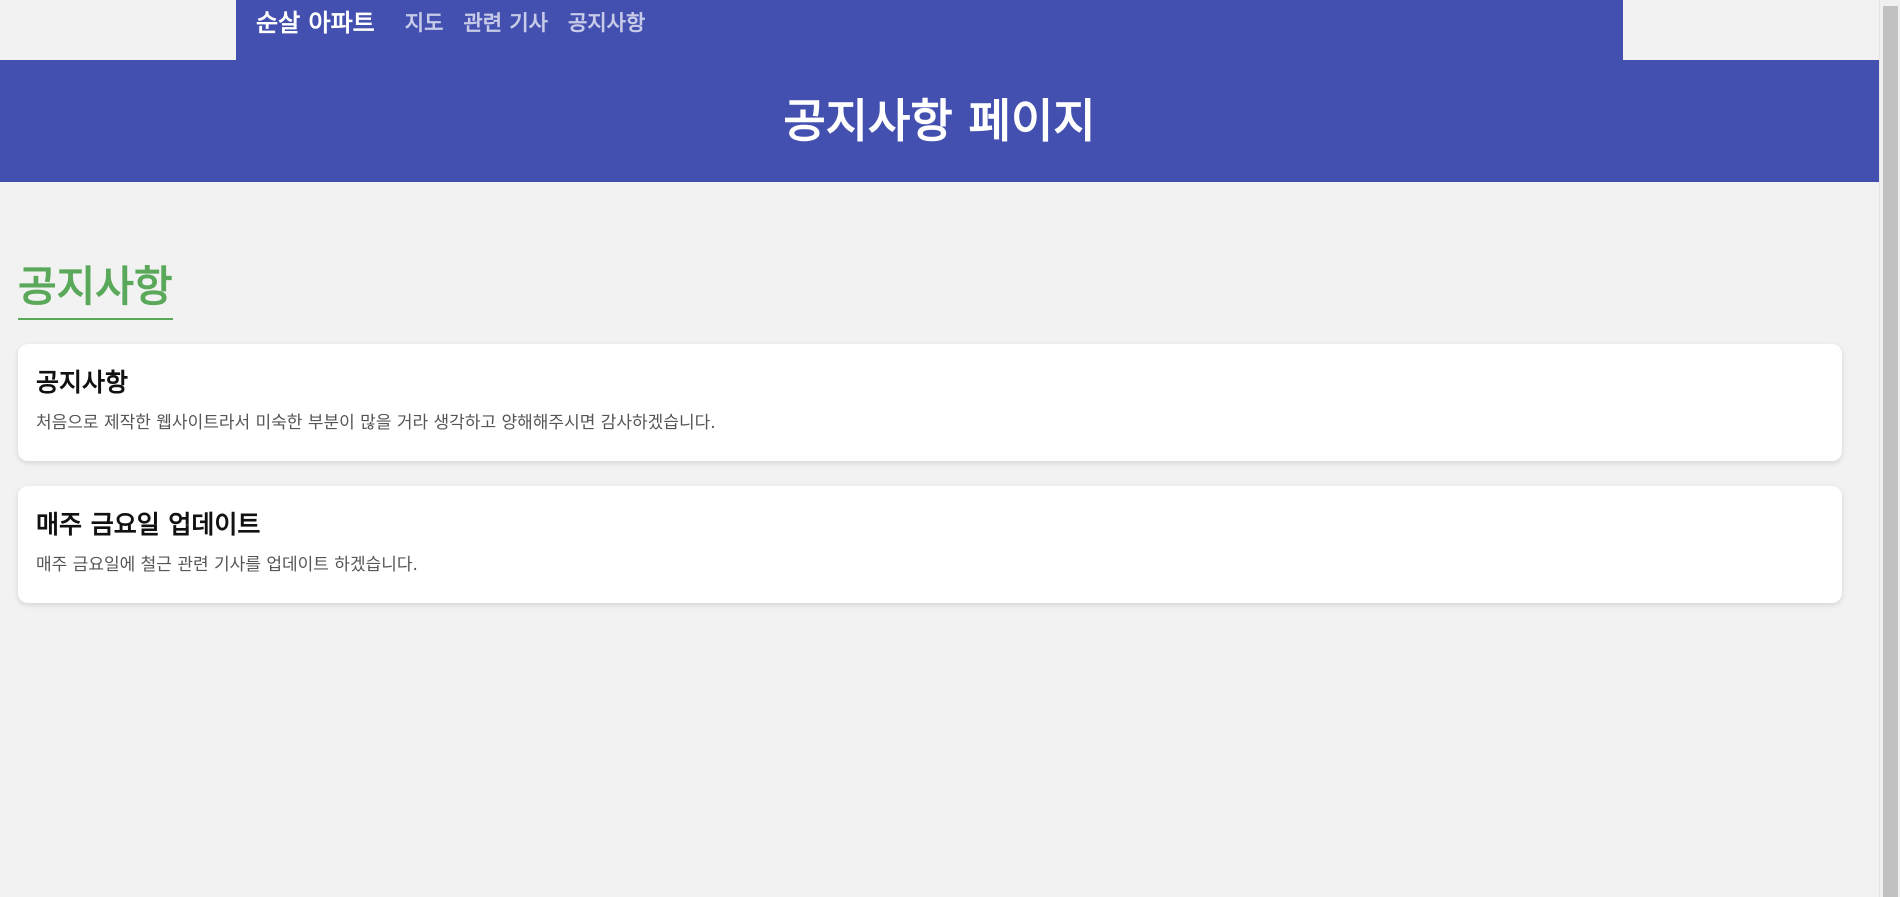 The width and height of the screenshot is (1900, 897). What do you see at coordinates (227, 565) in the screenshot?
I see `notice-body: 매주 금요일에 철근 관련 기사를 업데이트 하겠습니다.` at bounding box center [227, 565].